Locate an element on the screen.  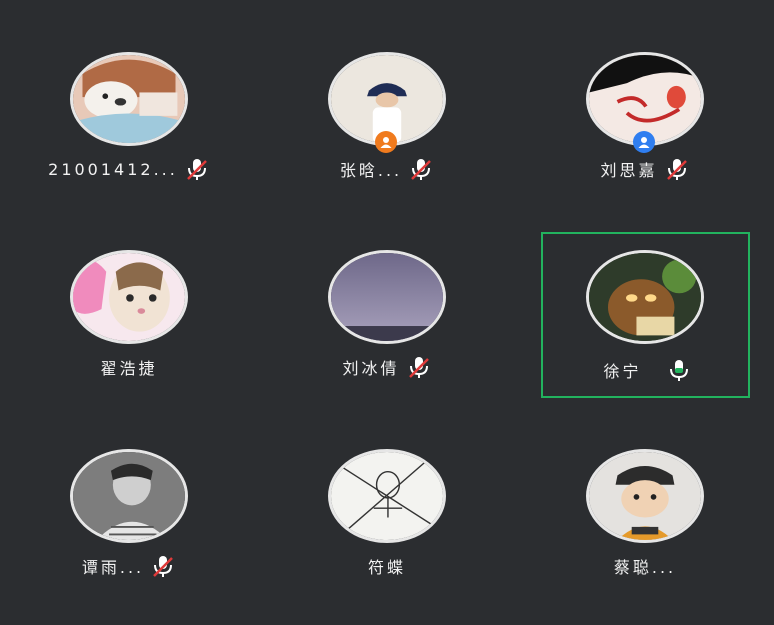
mic-active-icon is located at coordinates (679, 370).